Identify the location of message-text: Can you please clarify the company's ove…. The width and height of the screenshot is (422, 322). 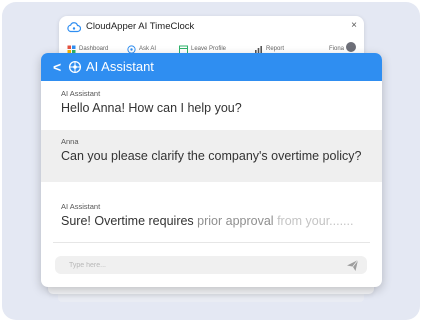
(211, 156).